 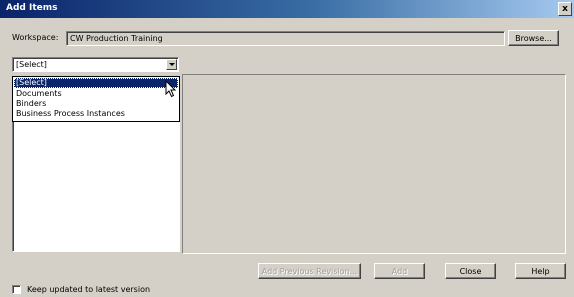 I want to click on mouse-cursor-icon, so click(x=171, y=89).